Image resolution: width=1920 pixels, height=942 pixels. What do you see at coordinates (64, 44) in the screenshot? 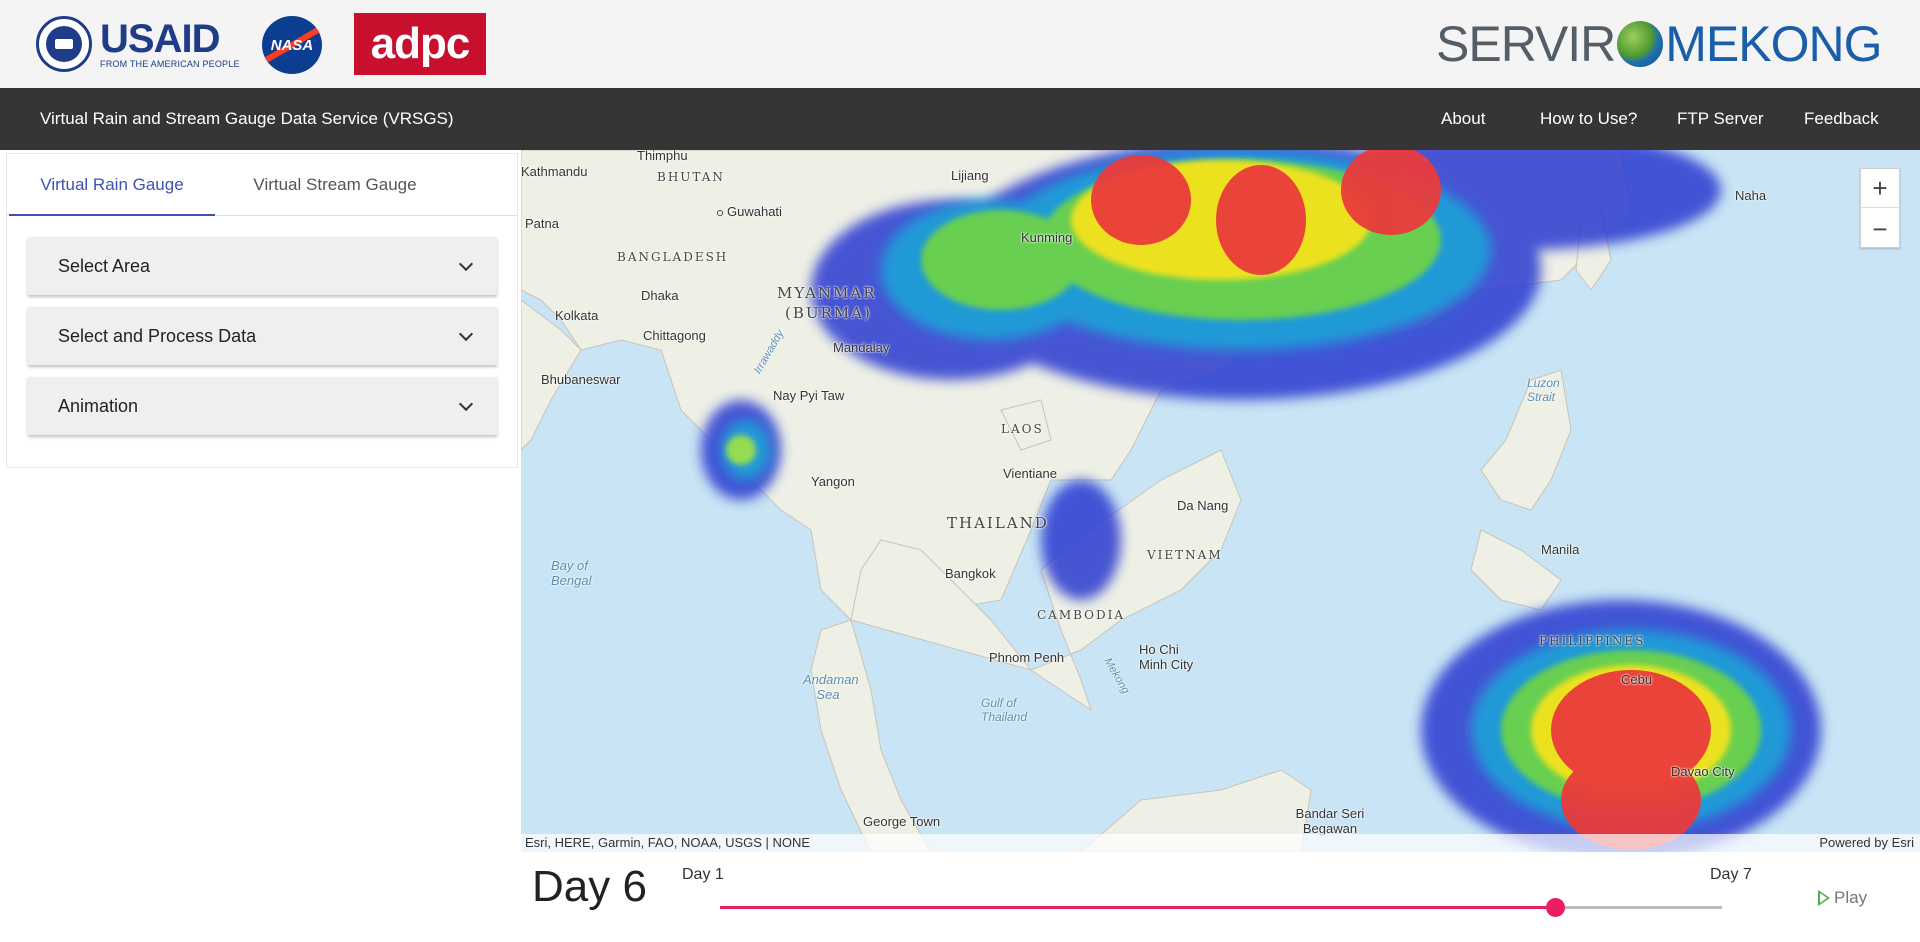
I see `usaid-seal-icon` at bounding box center [64, 44].